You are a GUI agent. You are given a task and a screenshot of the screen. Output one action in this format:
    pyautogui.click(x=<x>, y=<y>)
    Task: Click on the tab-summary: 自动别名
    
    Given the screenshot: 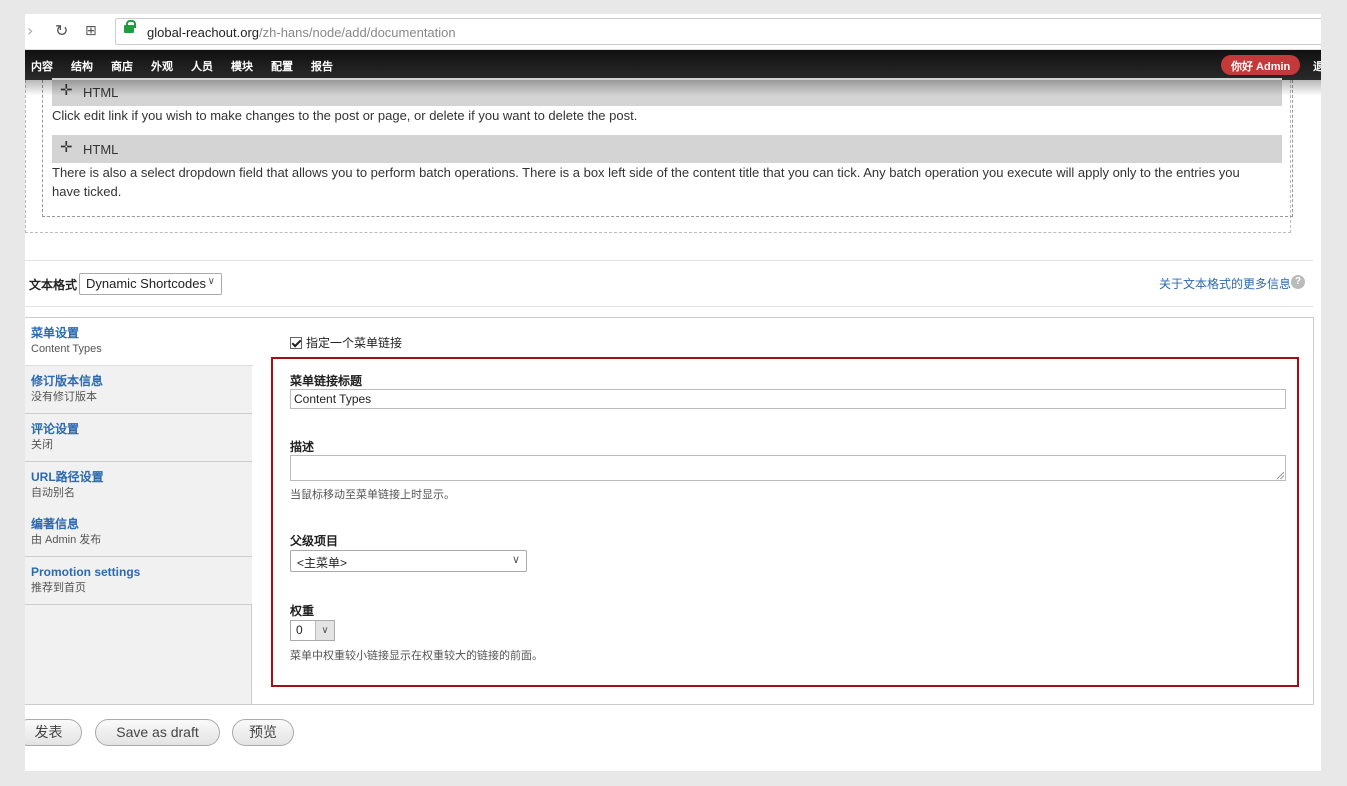 What is the action you would take?
    pyautogui.click(x=53, y=493)
    